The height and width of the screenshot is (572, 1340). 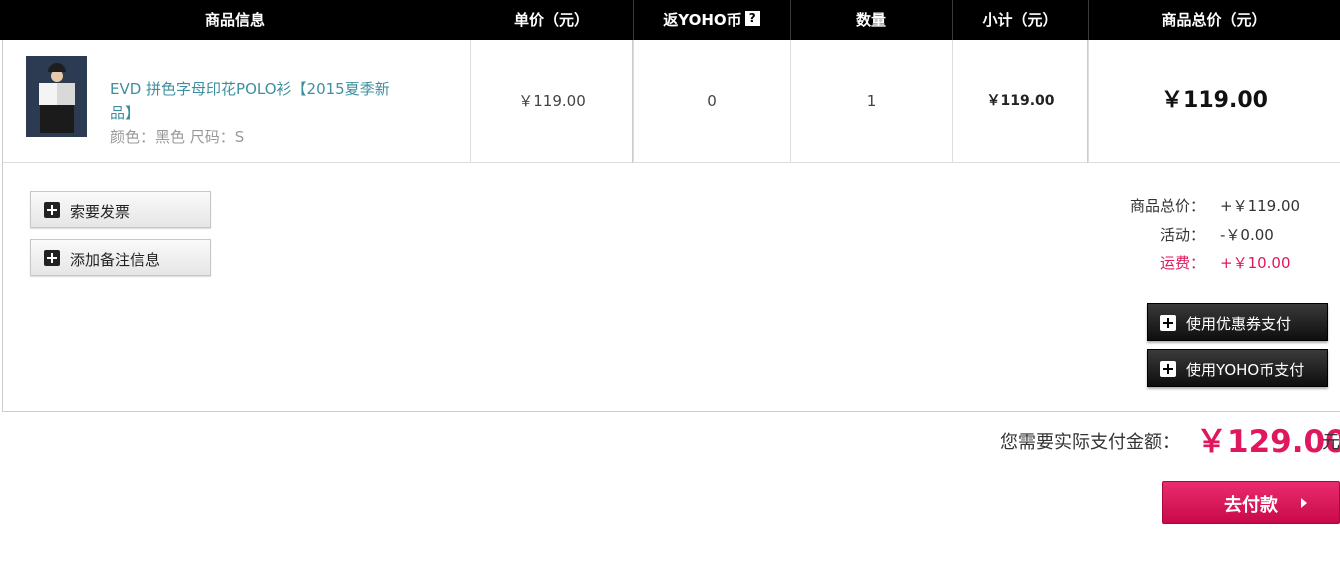 I want to click on product-thumbnail, so click(x=56, y=96).